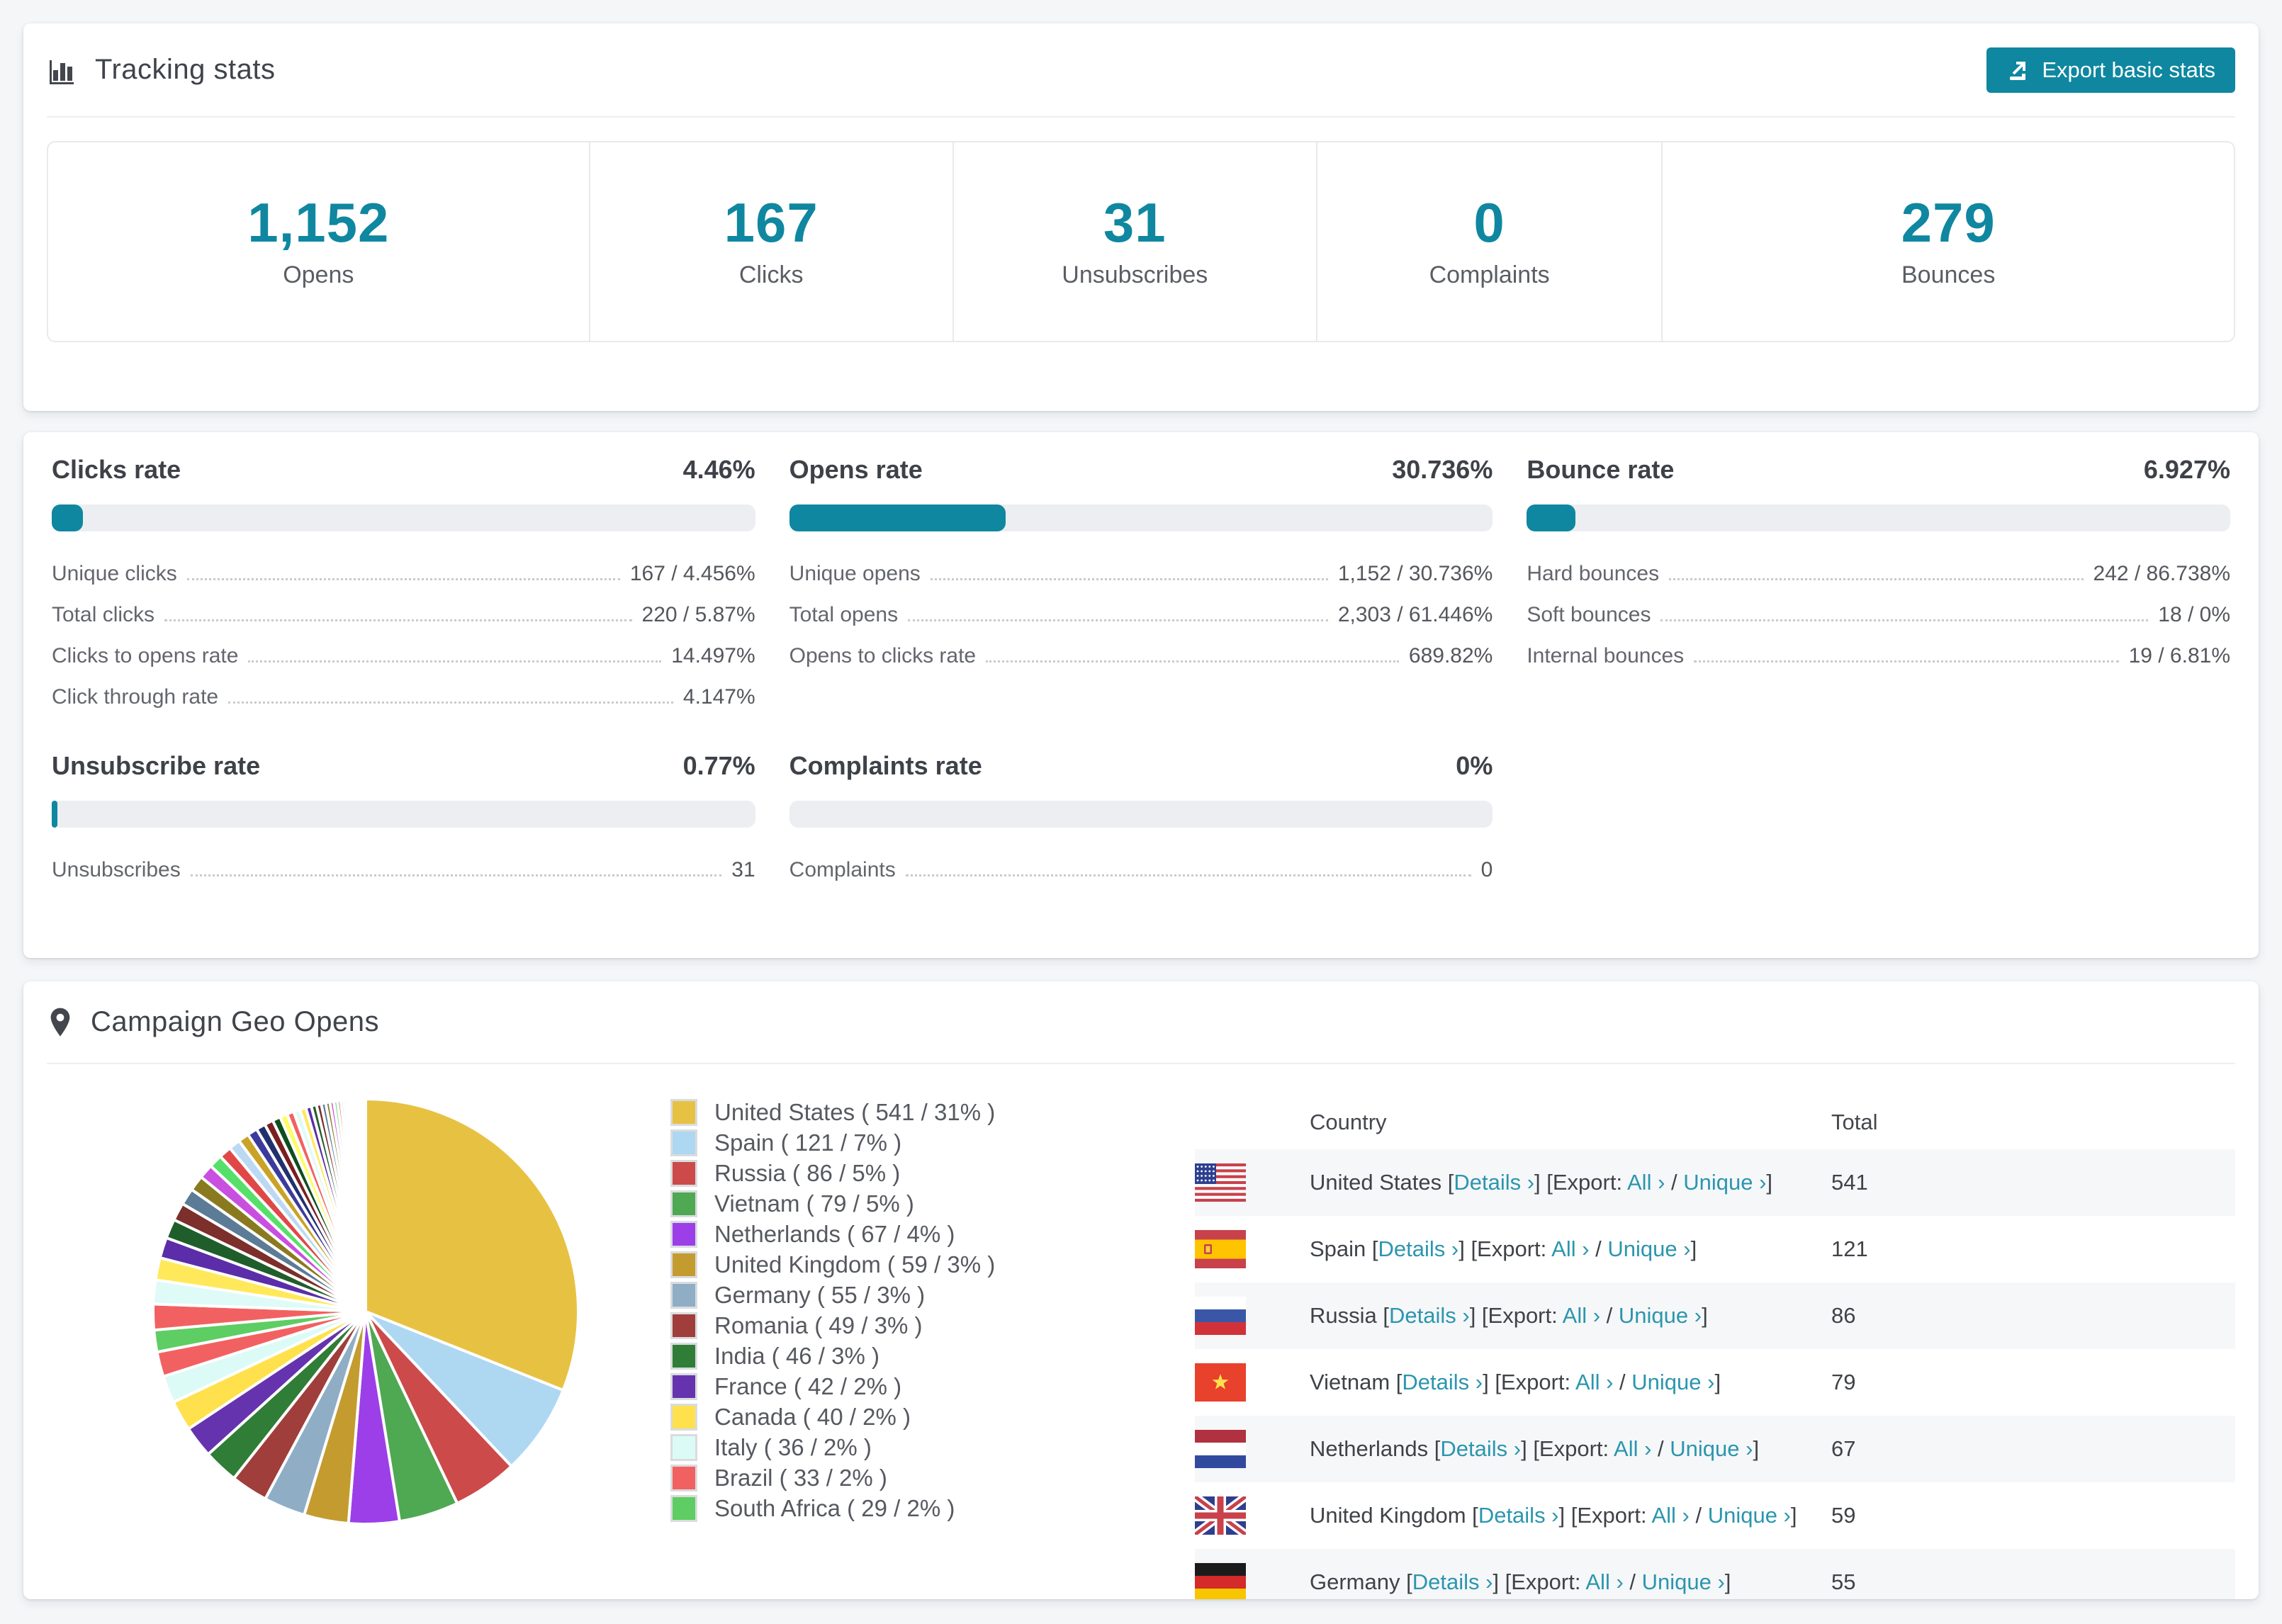  What do you see at coordinates (1221, 1382) in the screenshot?
I see `flag-icon-vn` at bounding box center [1221, 1382].